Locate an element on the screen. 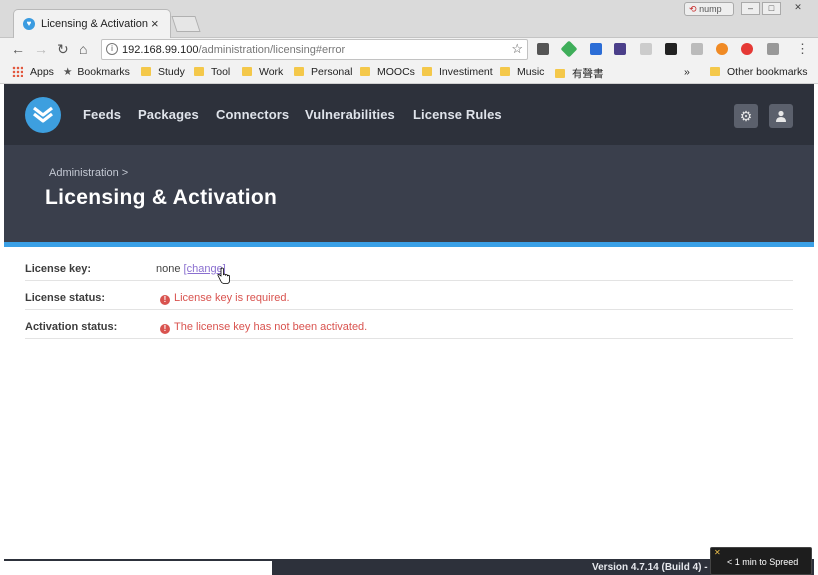 This screenshot has width=818, height=575. extension-y-icon is located at coordinates (596, 49).